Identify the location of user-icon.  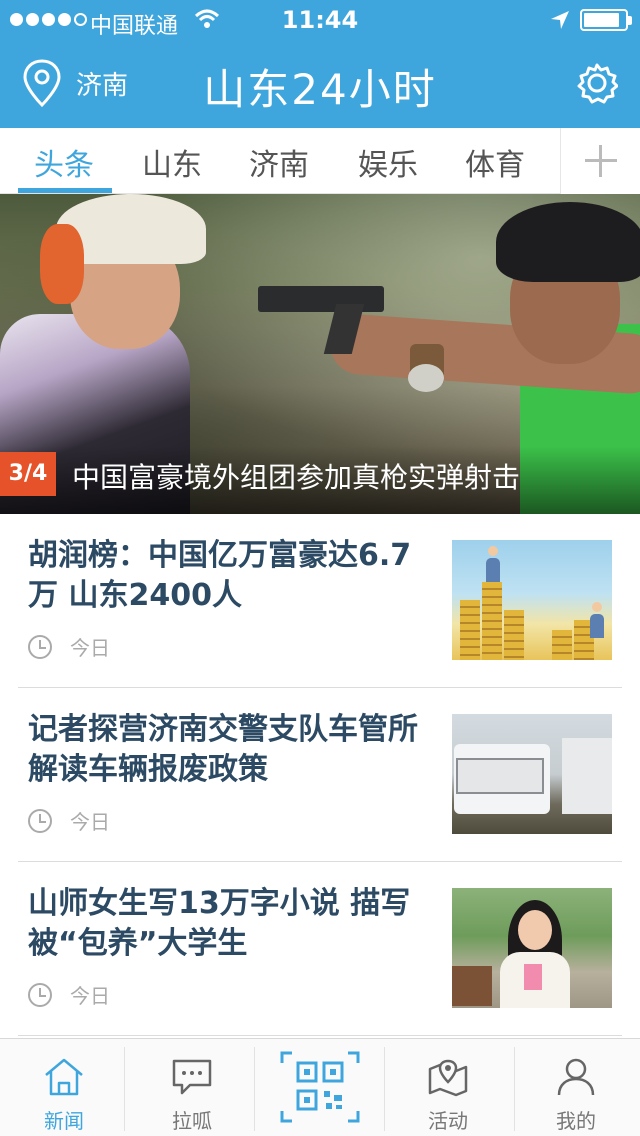
(576, 1077).